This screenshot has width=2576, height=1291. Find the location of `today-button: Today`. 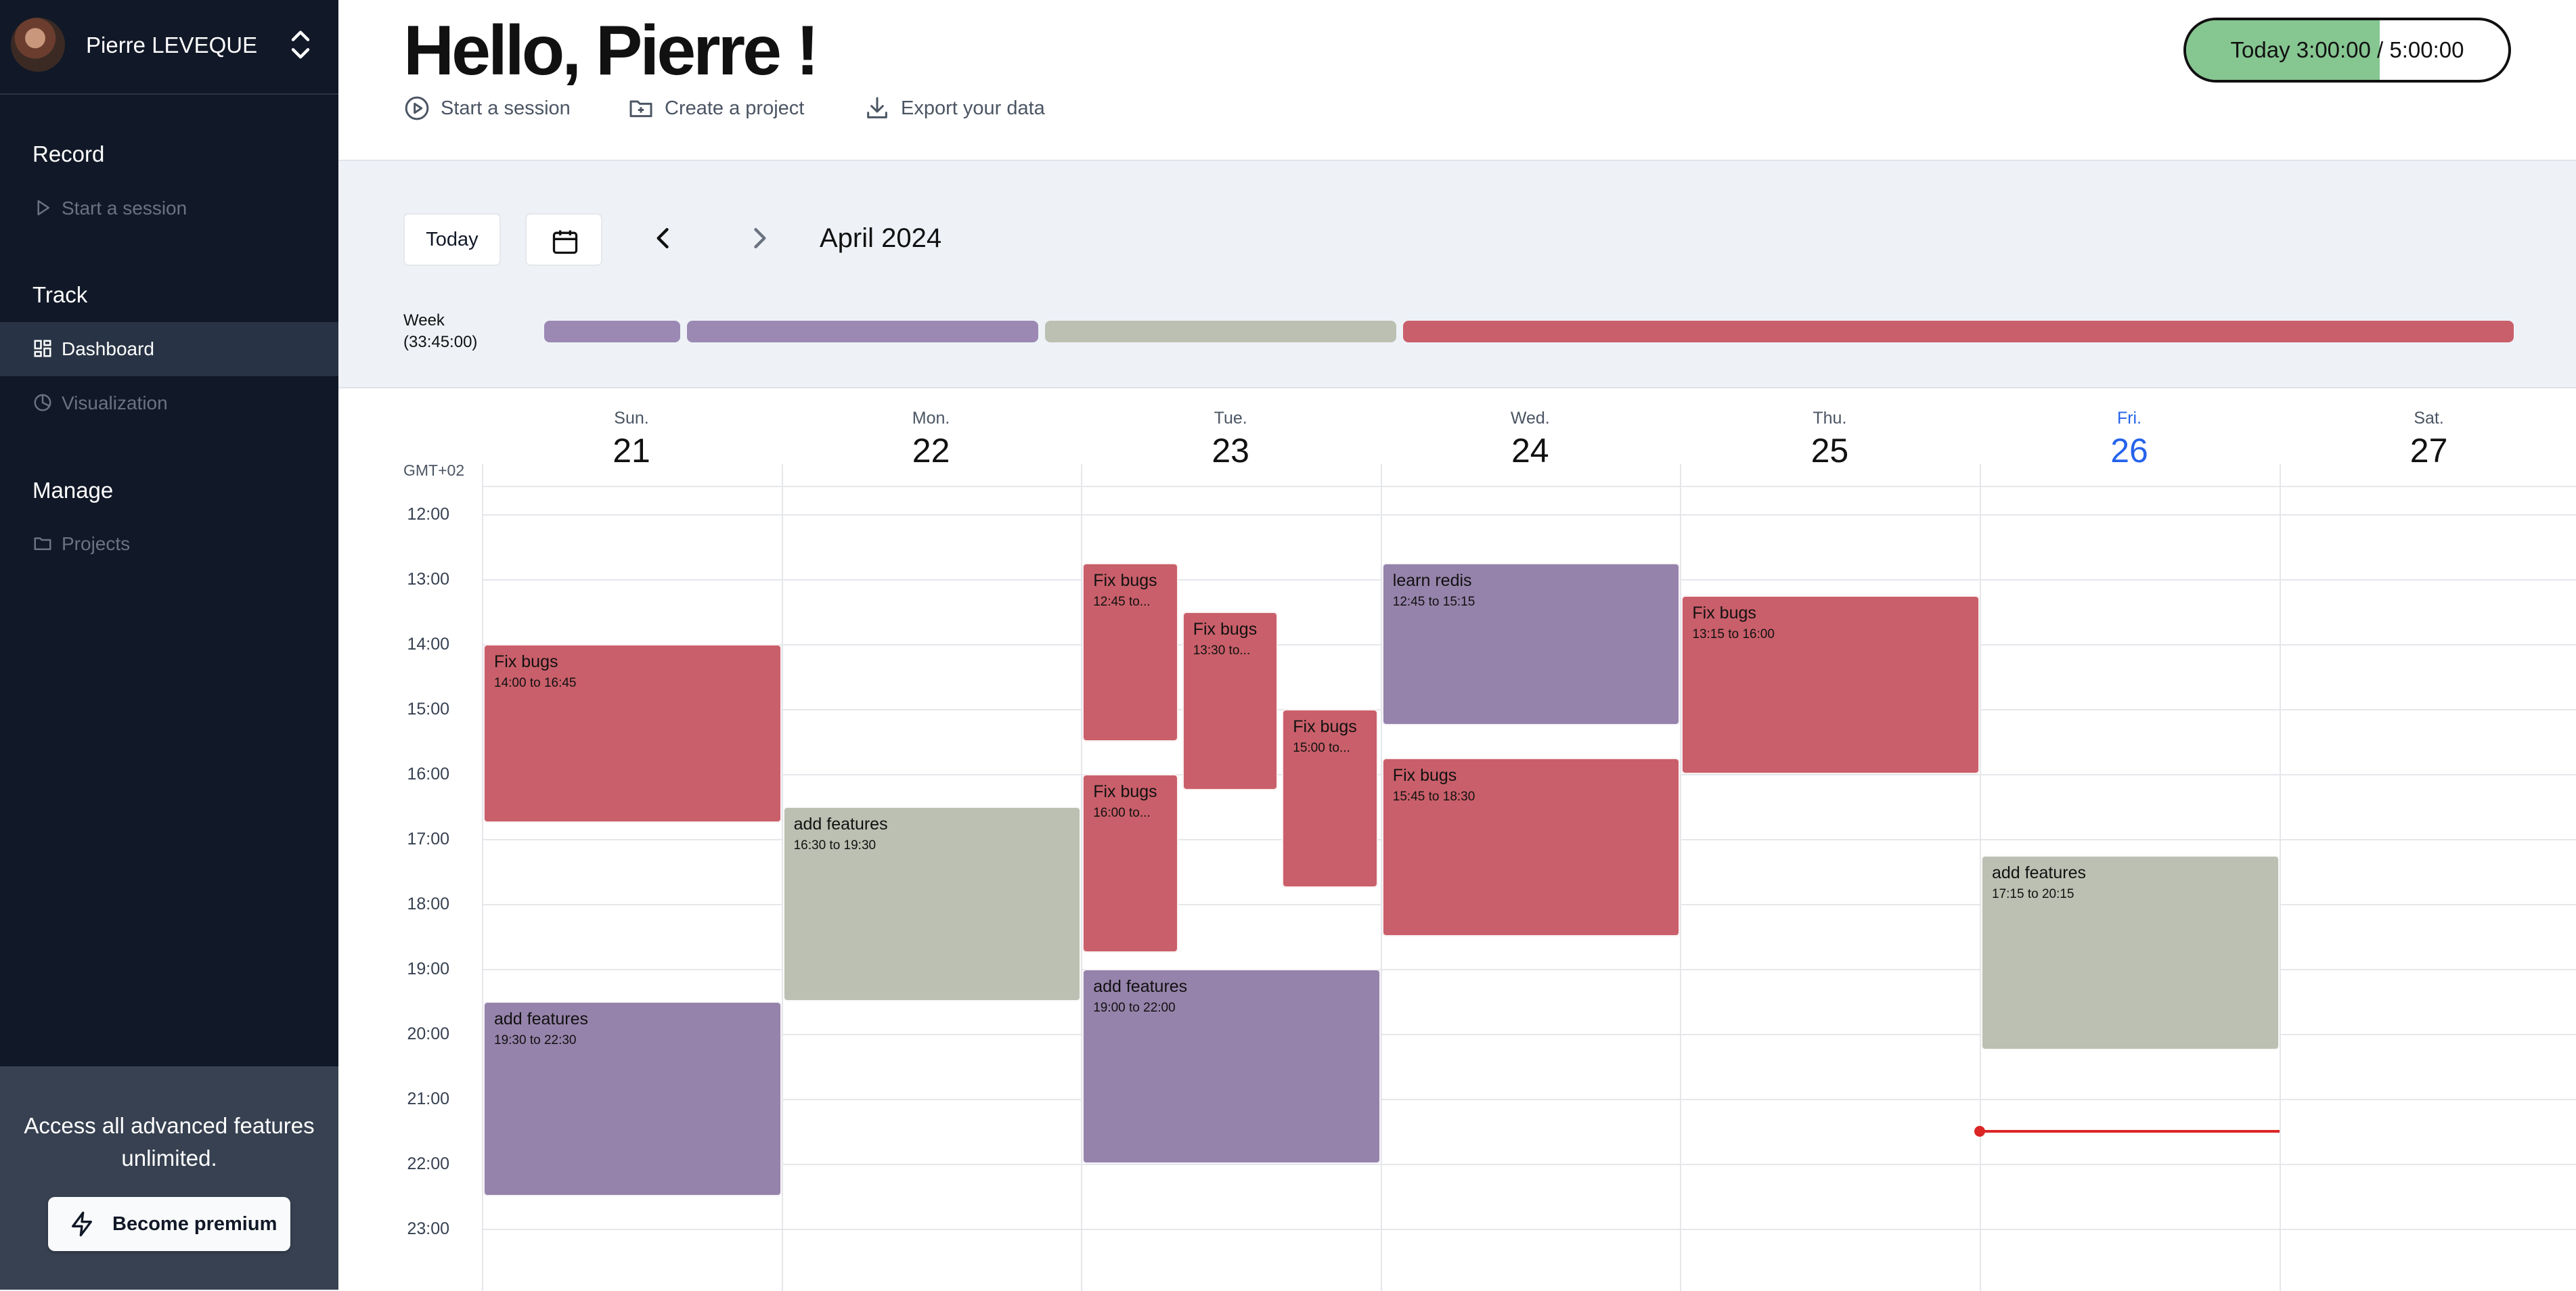

today-button: Today is located at coordinates (452, 239).